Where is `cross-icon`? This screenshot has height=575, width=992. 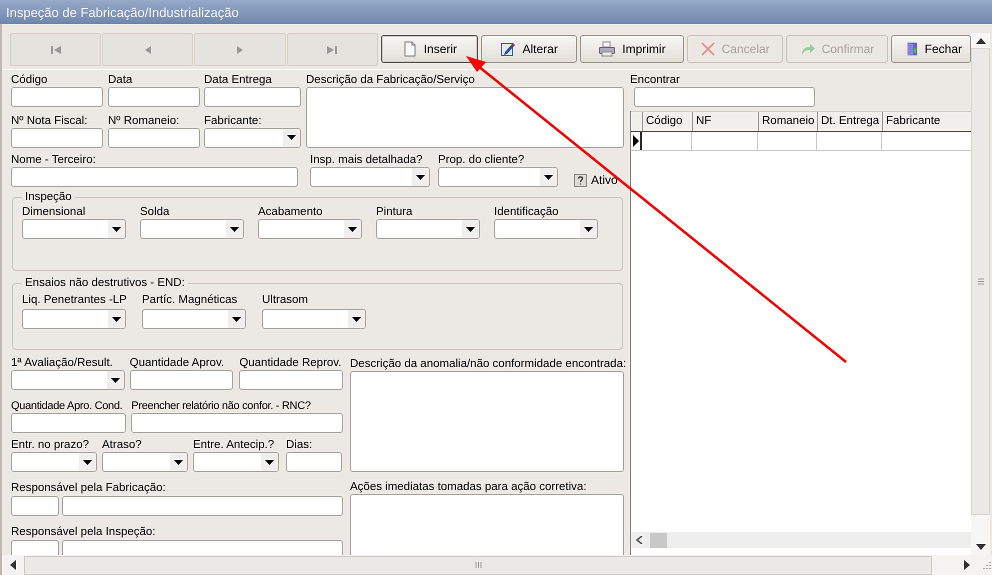
cross-icon is located at coordinates (708, 49).